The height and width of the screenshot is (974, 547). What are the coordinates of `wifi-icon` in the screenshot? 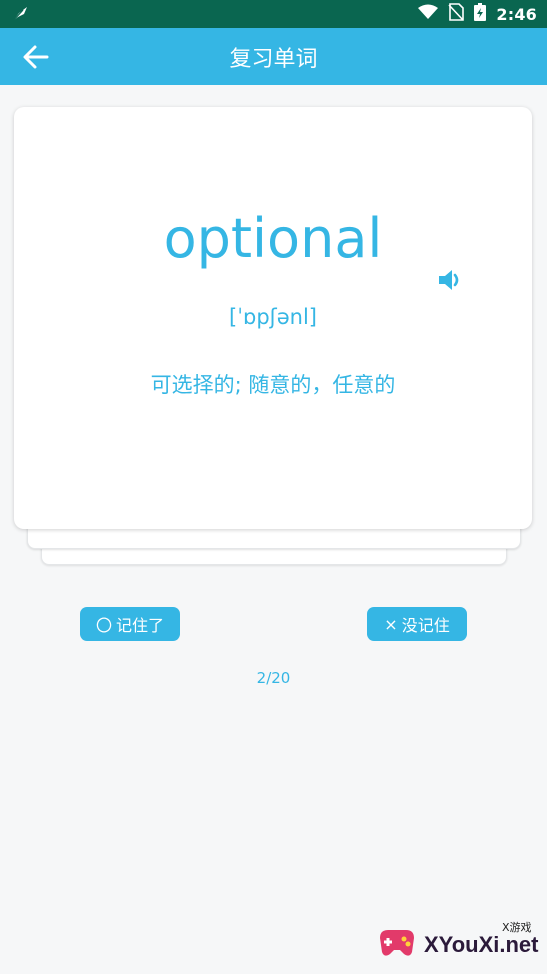 It's located at (428, 14).